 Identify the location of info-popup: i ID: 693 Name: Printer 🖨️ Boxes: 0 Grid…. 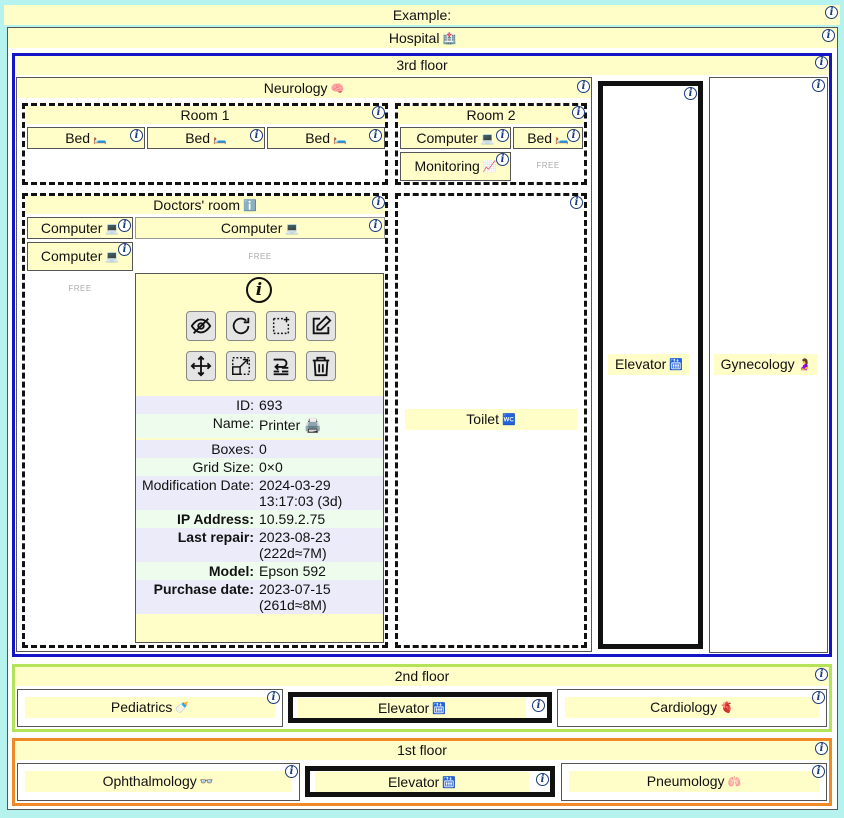
(259, 458).